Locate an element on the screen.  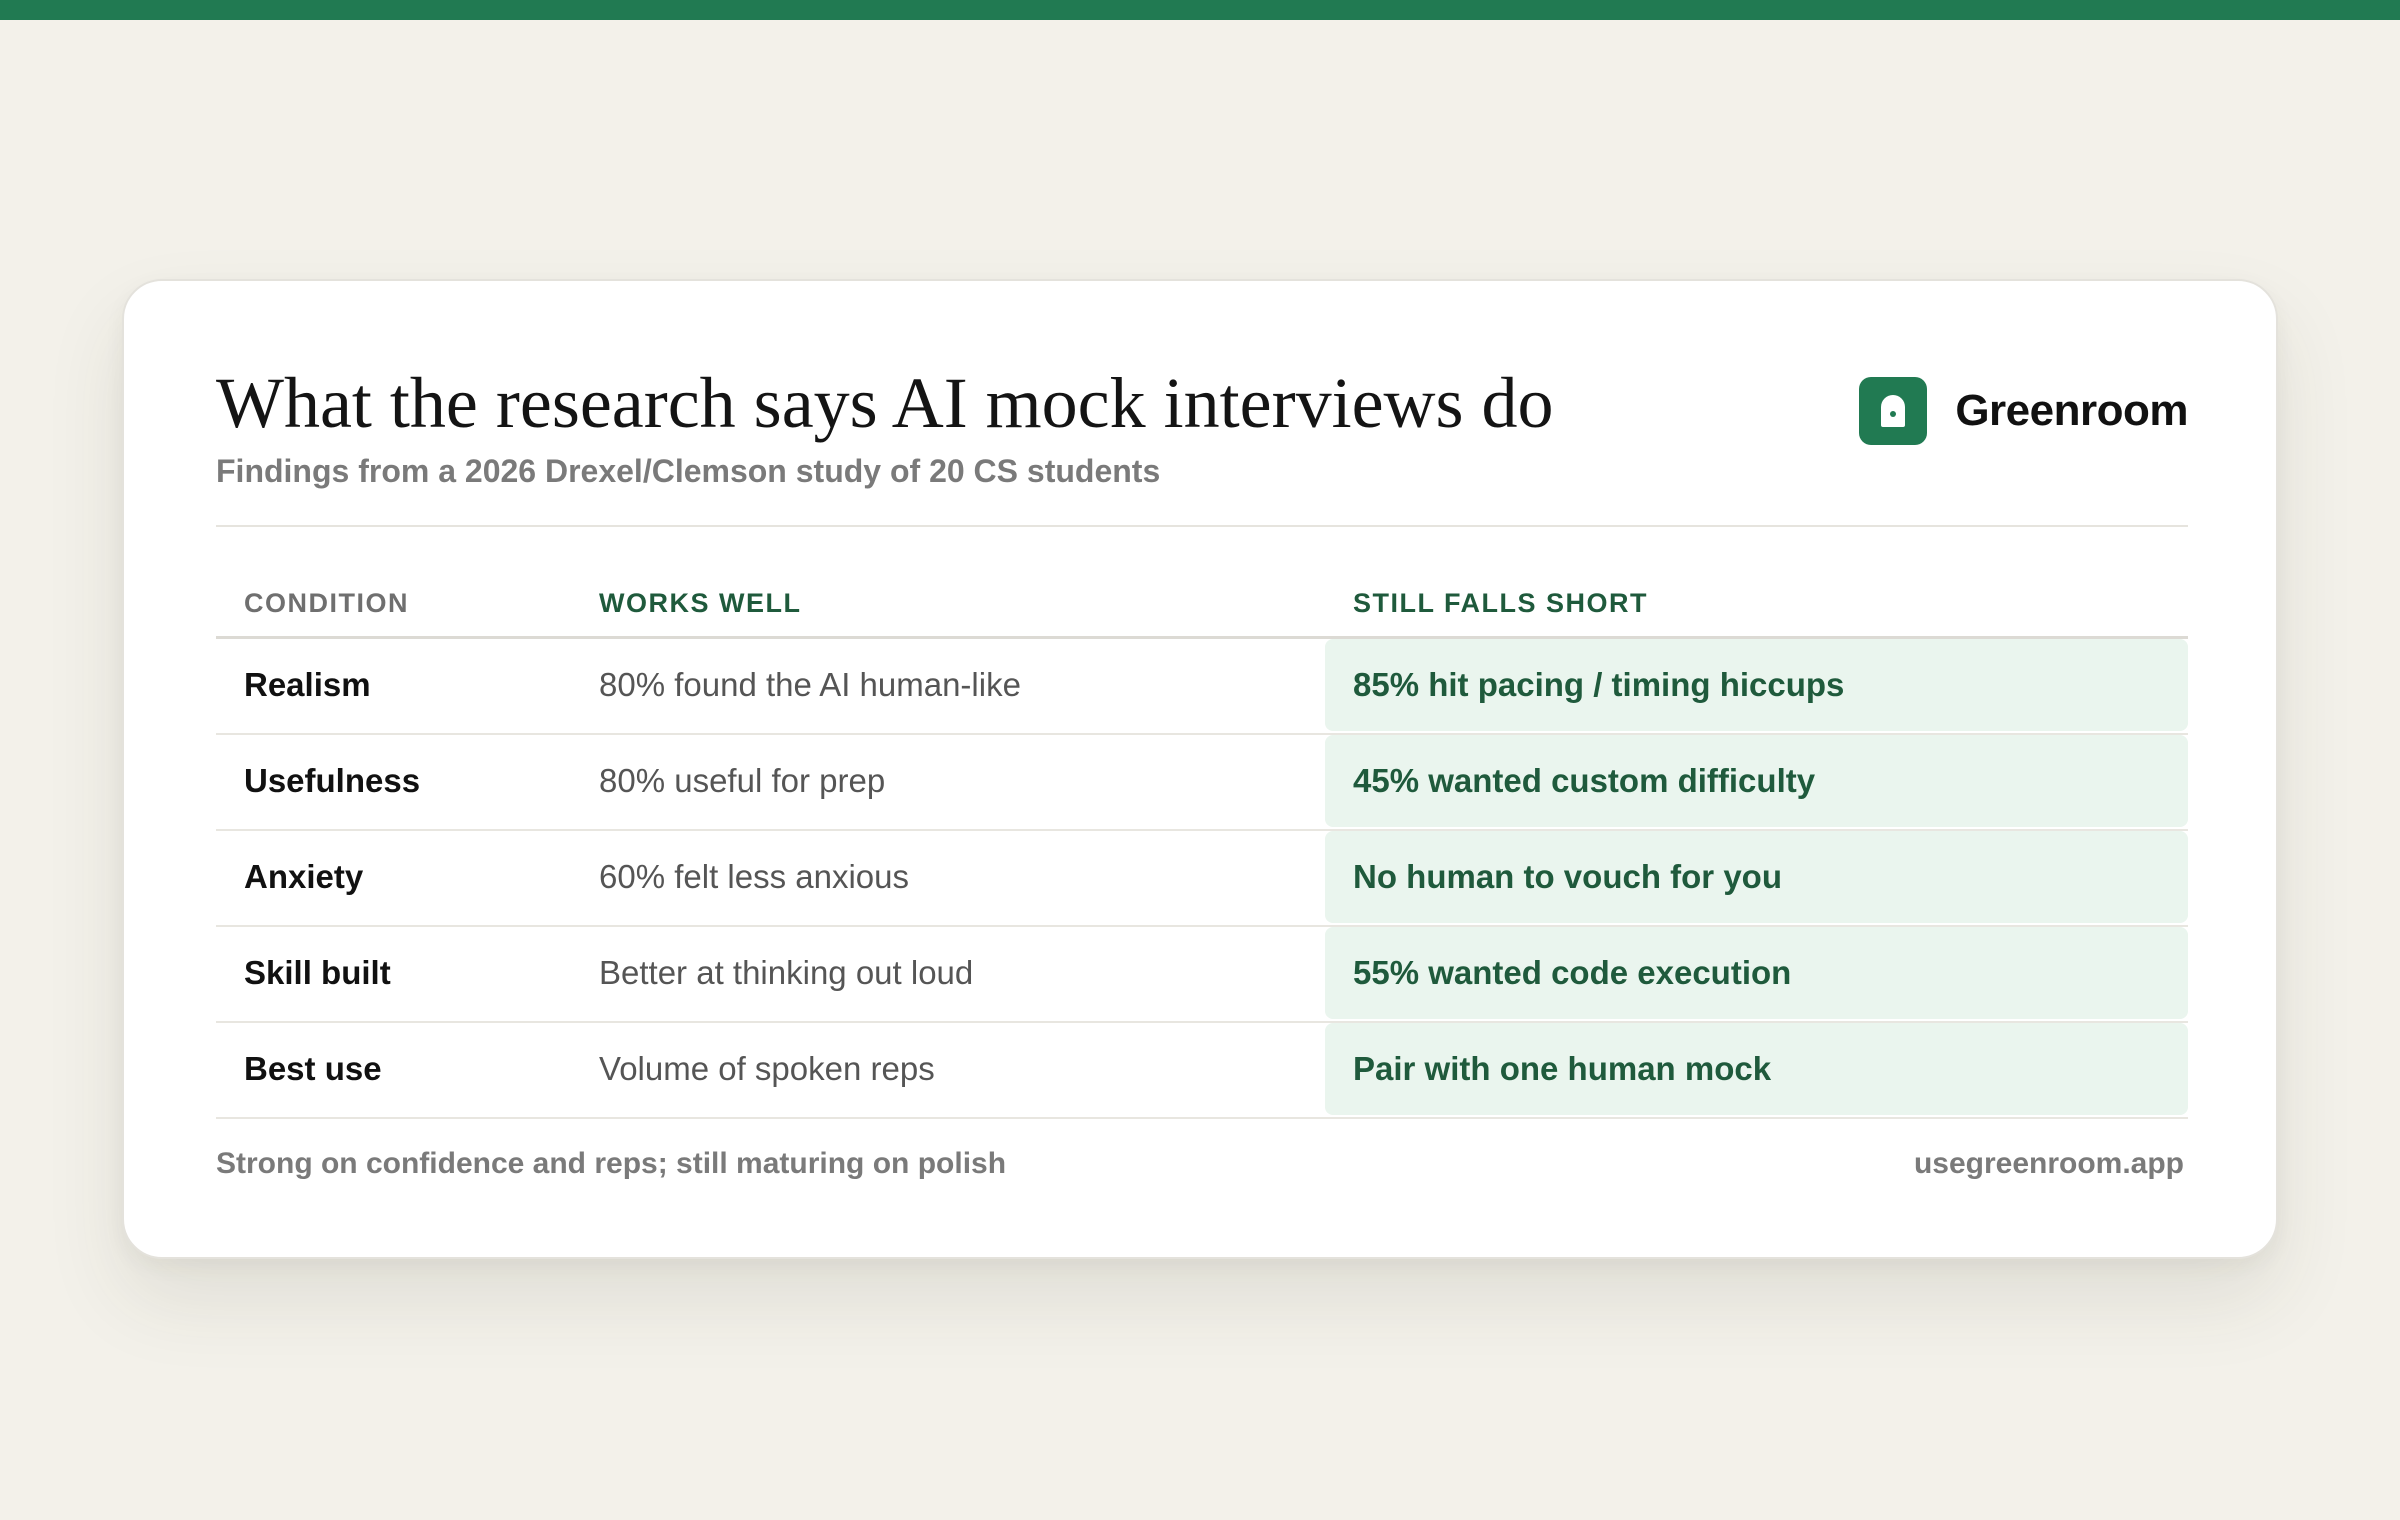
works-well-cell: Better at thinking out loud is located at coordinates (786, 972).